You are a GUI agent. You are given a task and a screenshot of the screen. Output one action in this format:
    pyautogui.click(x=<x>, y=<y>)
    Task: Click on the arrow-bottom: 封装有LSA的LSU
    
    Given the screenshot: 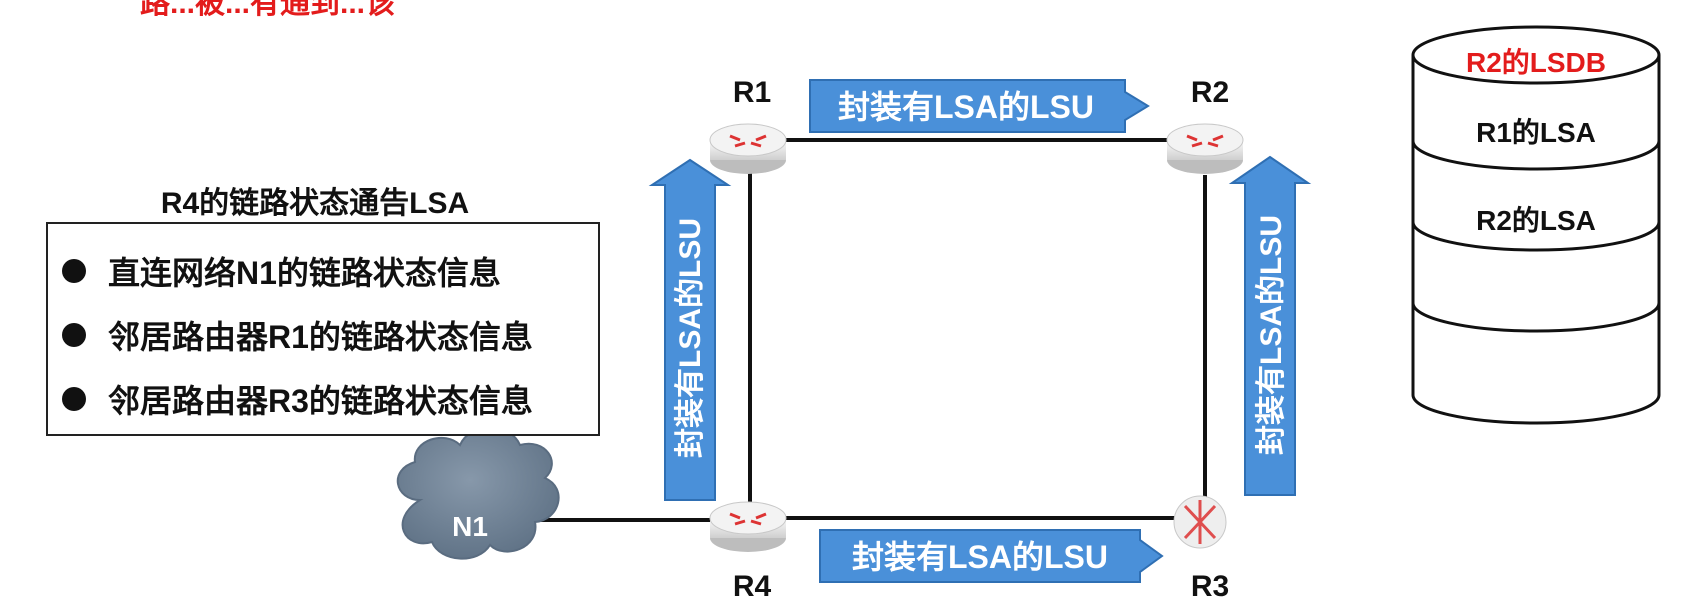 What is the action you would take?
    pyautogui.click(x=991, y=556)
    